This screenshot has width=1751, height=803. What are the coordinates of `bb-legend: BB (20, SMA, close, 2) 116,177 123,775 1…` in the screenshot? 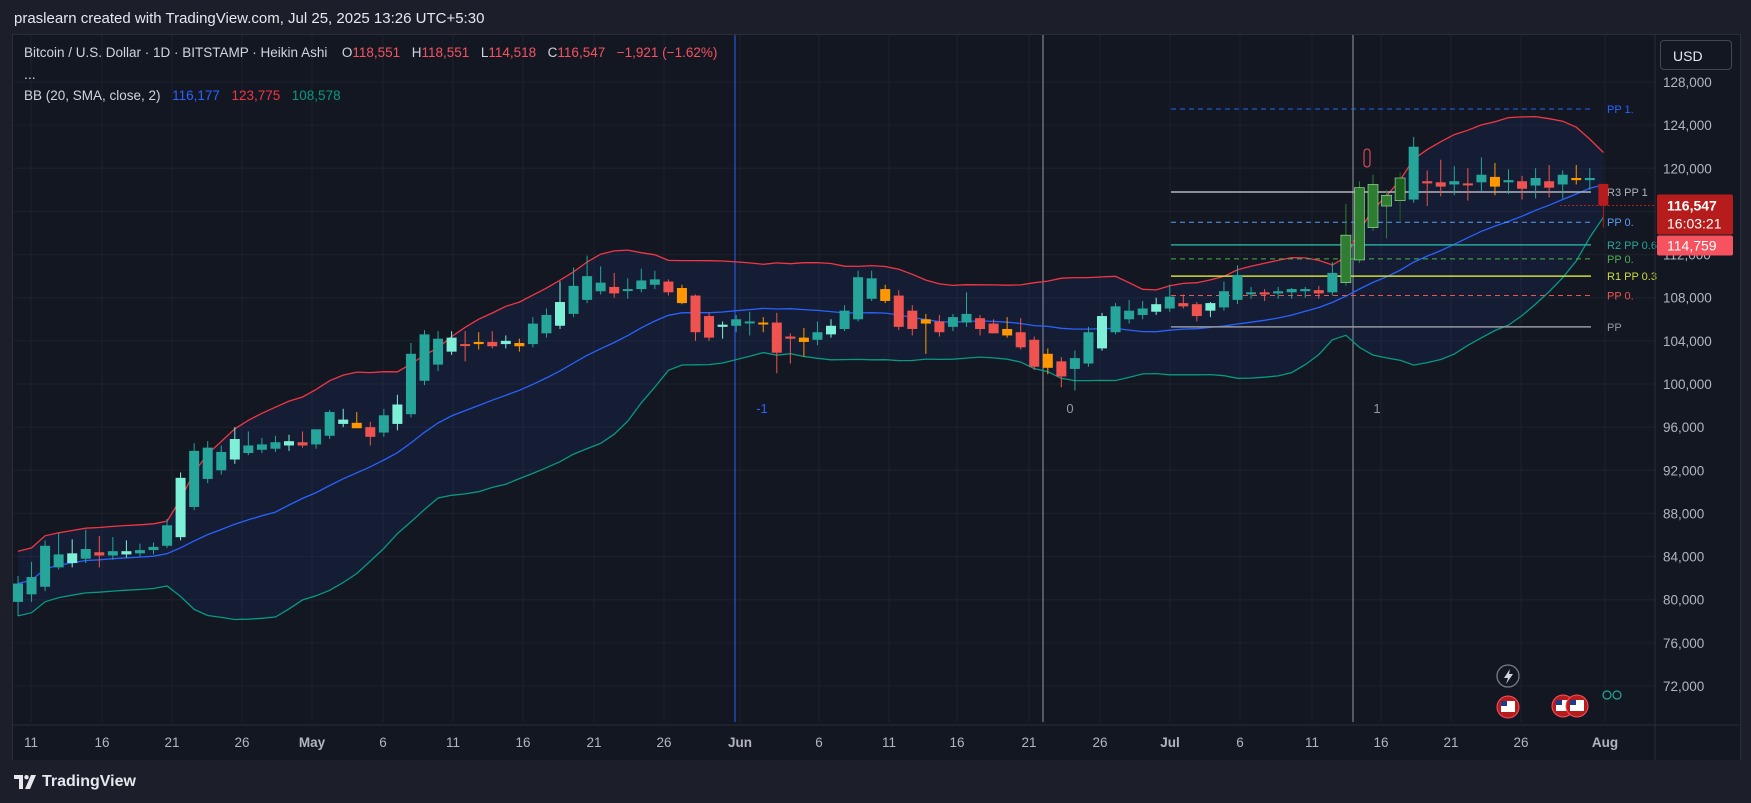 It's located at (182, 95).